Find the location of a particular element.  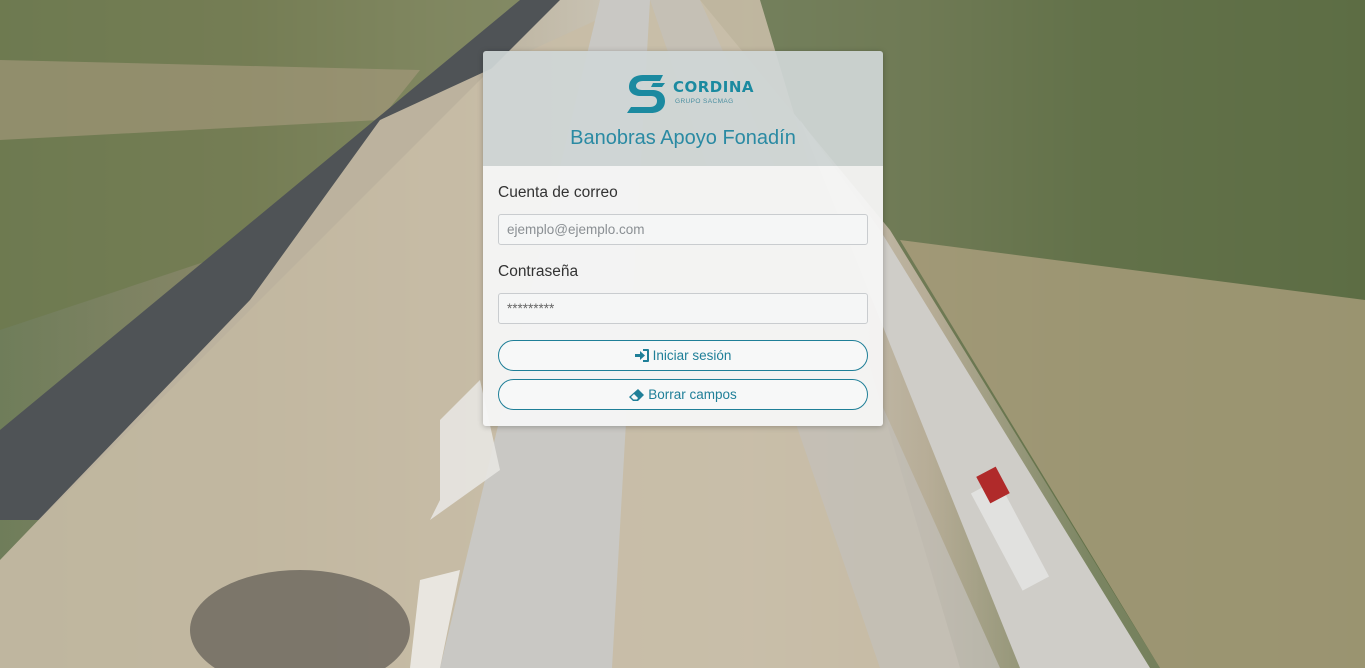

login-button-label: Iniciar sesión is located at coordinates (692, 355).